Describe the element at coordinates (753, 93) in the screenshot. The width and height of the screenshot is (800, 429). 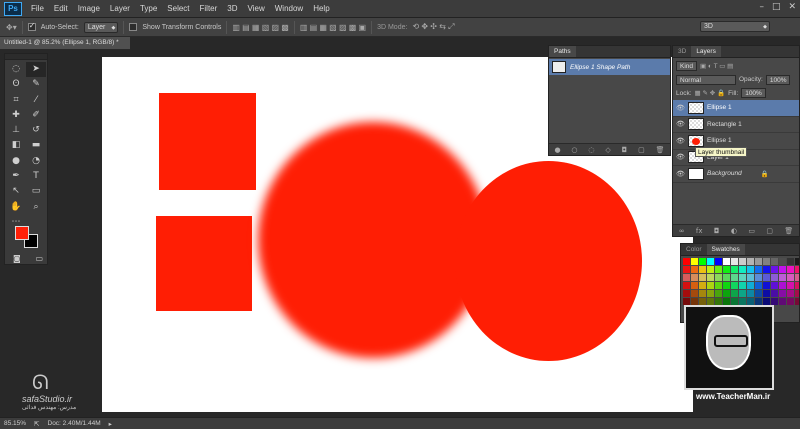
I see `fill-input: 100%` at that location.